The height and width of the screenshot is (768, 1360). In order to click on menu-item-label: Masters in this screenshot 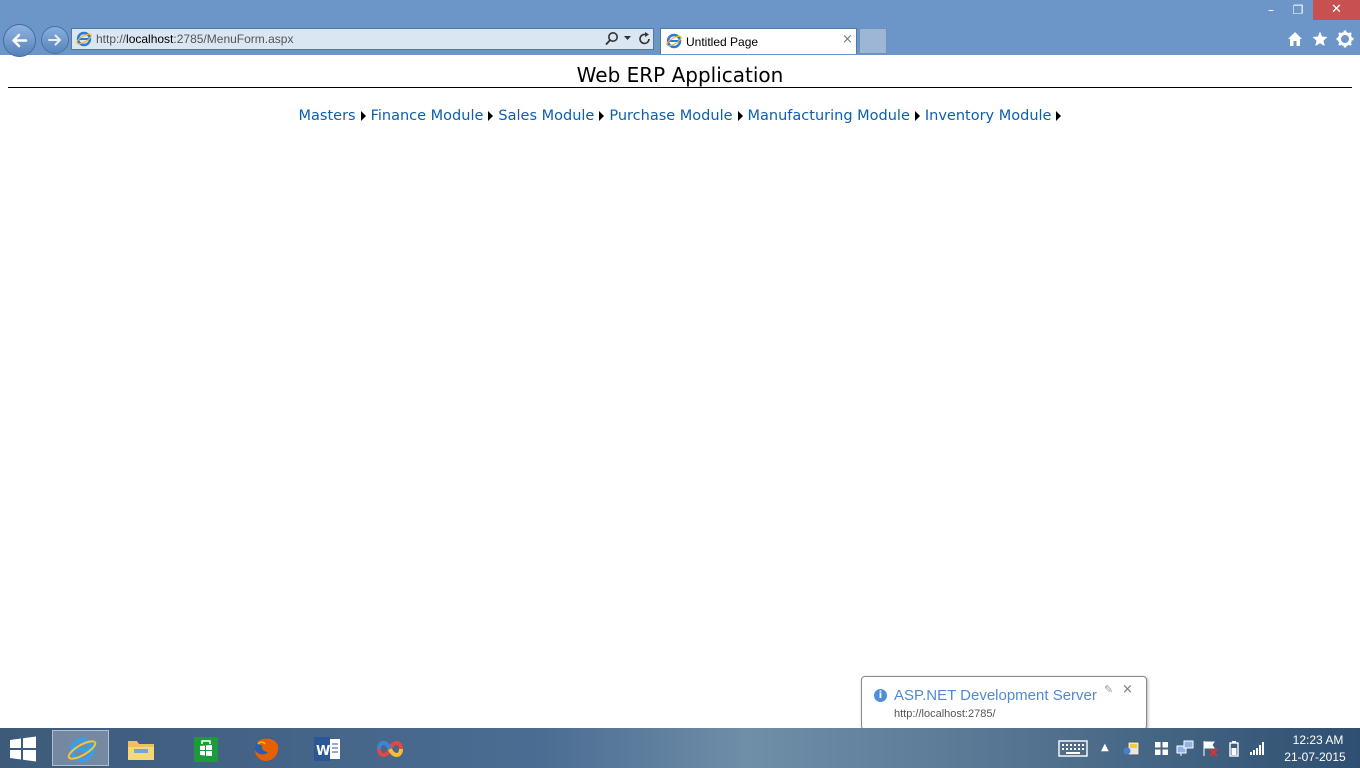, I will do `click(327, 116)`.